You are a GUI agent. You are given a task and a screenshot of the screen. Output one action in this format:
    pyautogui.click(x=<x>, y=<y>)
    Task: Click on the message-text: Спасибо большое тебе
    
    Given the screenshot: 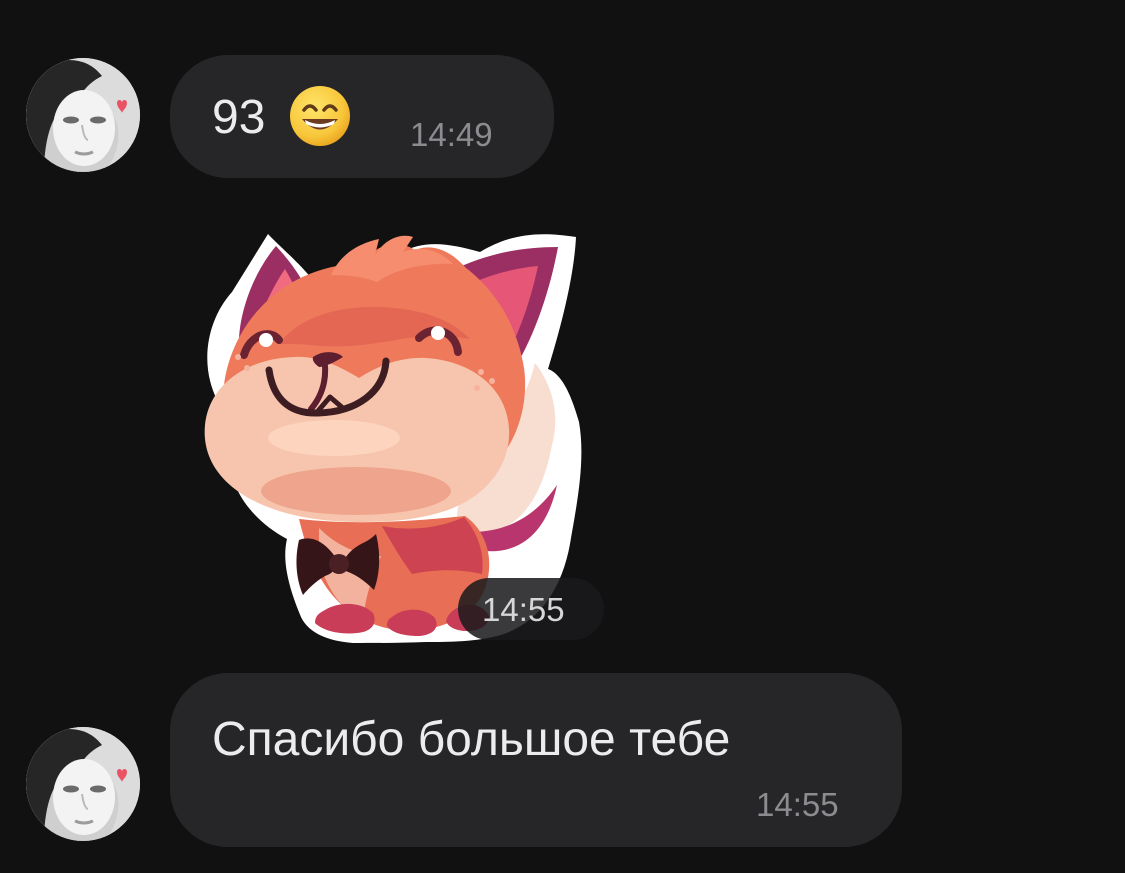 What is the action you would take?
    pyautogui.click(x=471, y=739)
    